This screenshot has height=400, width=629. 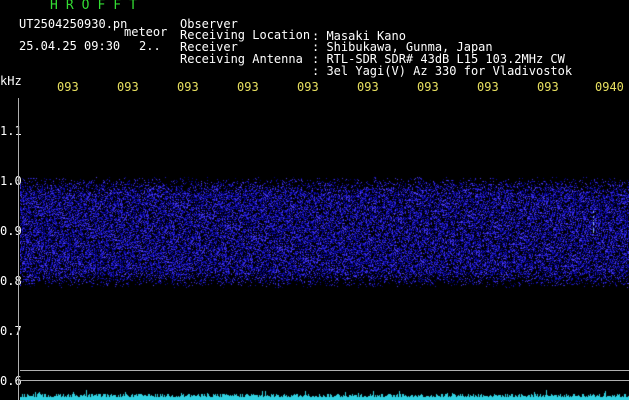 What do you see at coordinates (146, 32) in the screenshot?
I see `meteor-label: meteor` at bounding box center [146, 32].